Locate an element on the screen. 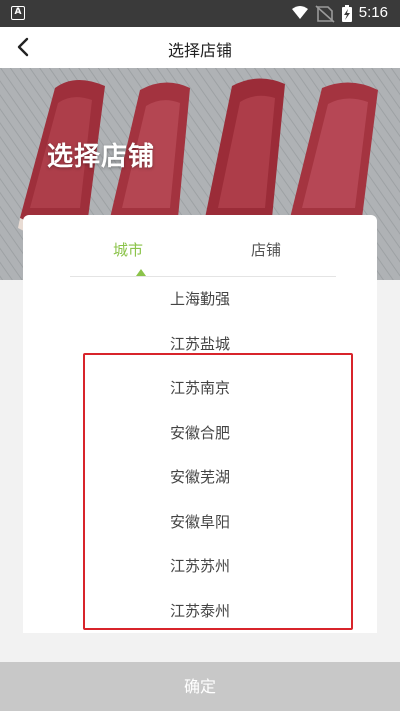  battery-charging-icon is located at coordinates (347, 13).